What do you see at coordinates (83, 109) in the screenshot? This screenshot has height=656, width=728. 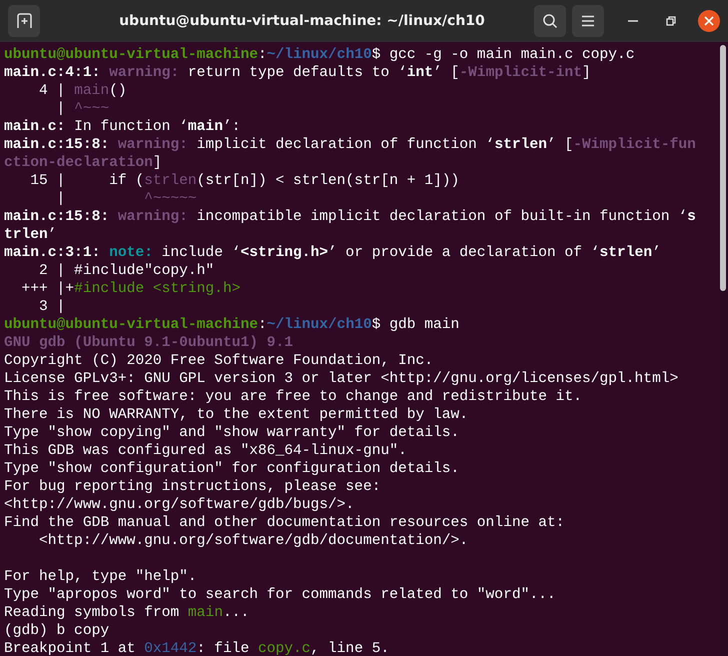 I see `terminal-line: | ^~~~` at bounding box center [83, 109].